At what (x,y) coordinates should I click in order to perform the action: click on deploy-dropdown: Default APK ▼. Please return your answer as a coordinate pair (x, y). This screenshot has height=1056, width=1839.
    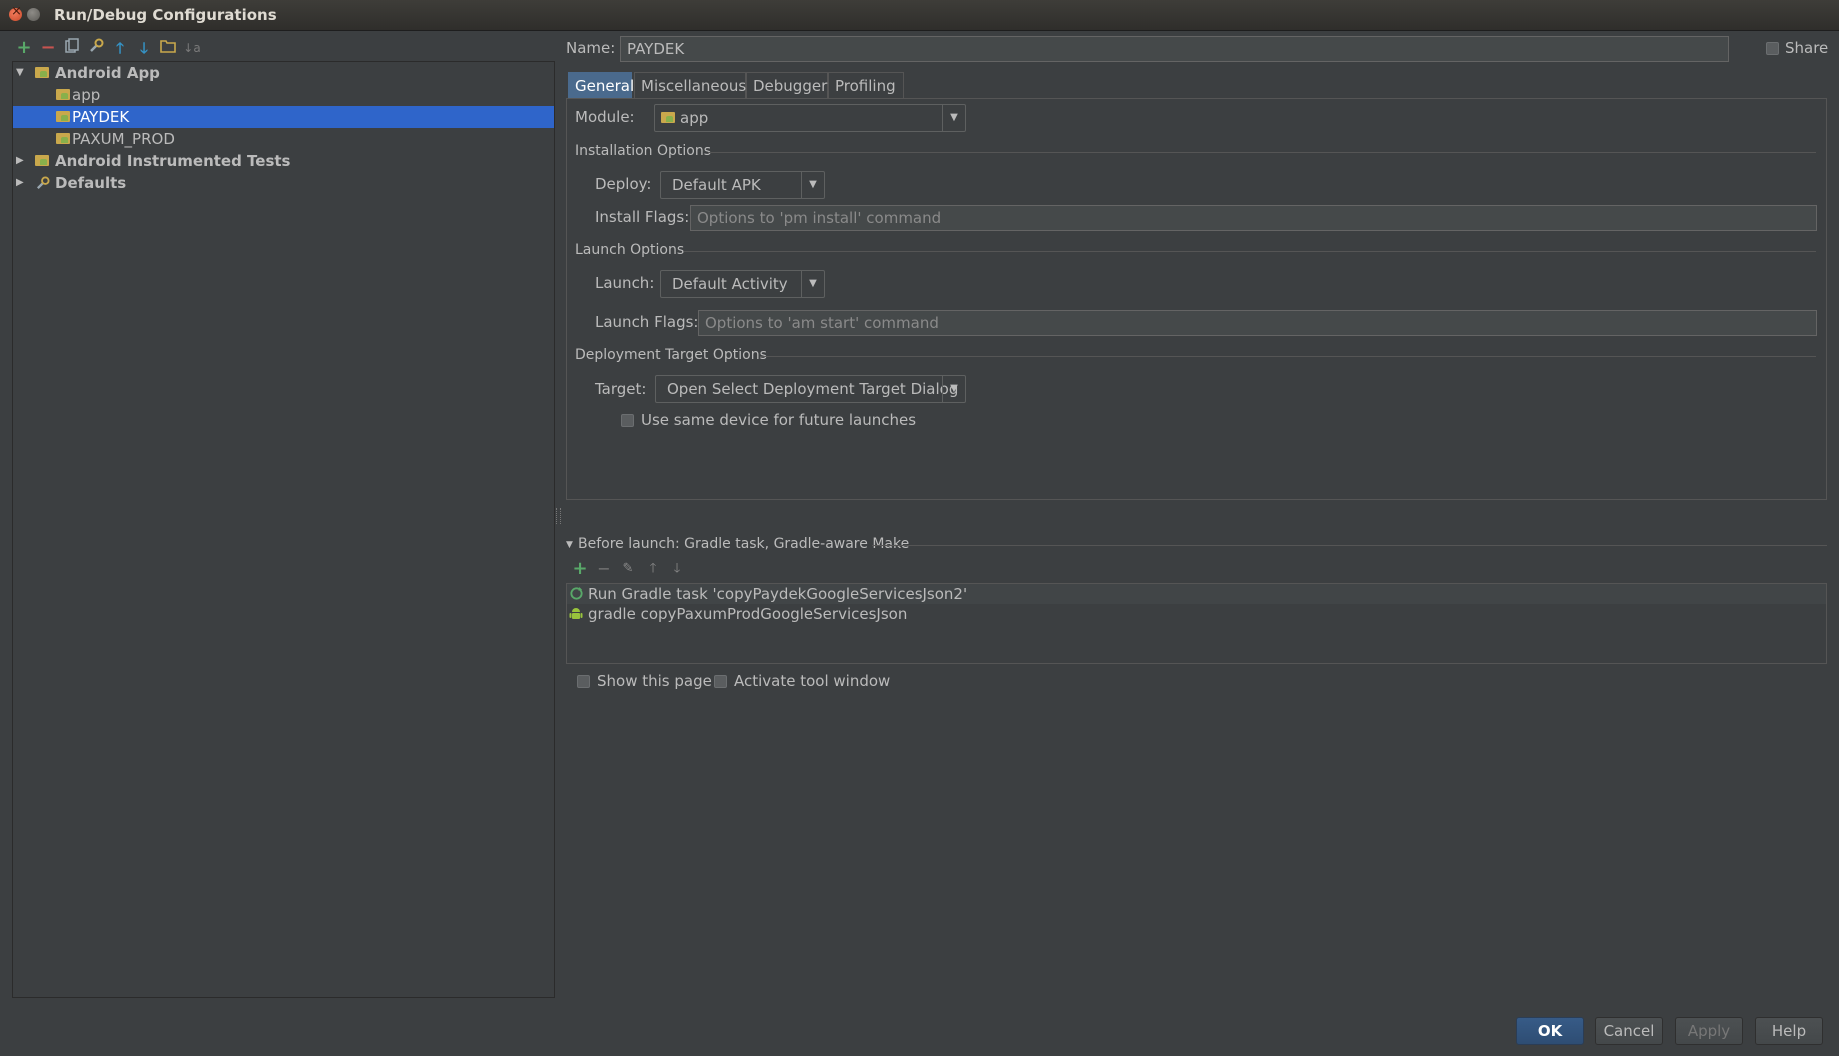
    Looking at the image, I should click on (742, 185).